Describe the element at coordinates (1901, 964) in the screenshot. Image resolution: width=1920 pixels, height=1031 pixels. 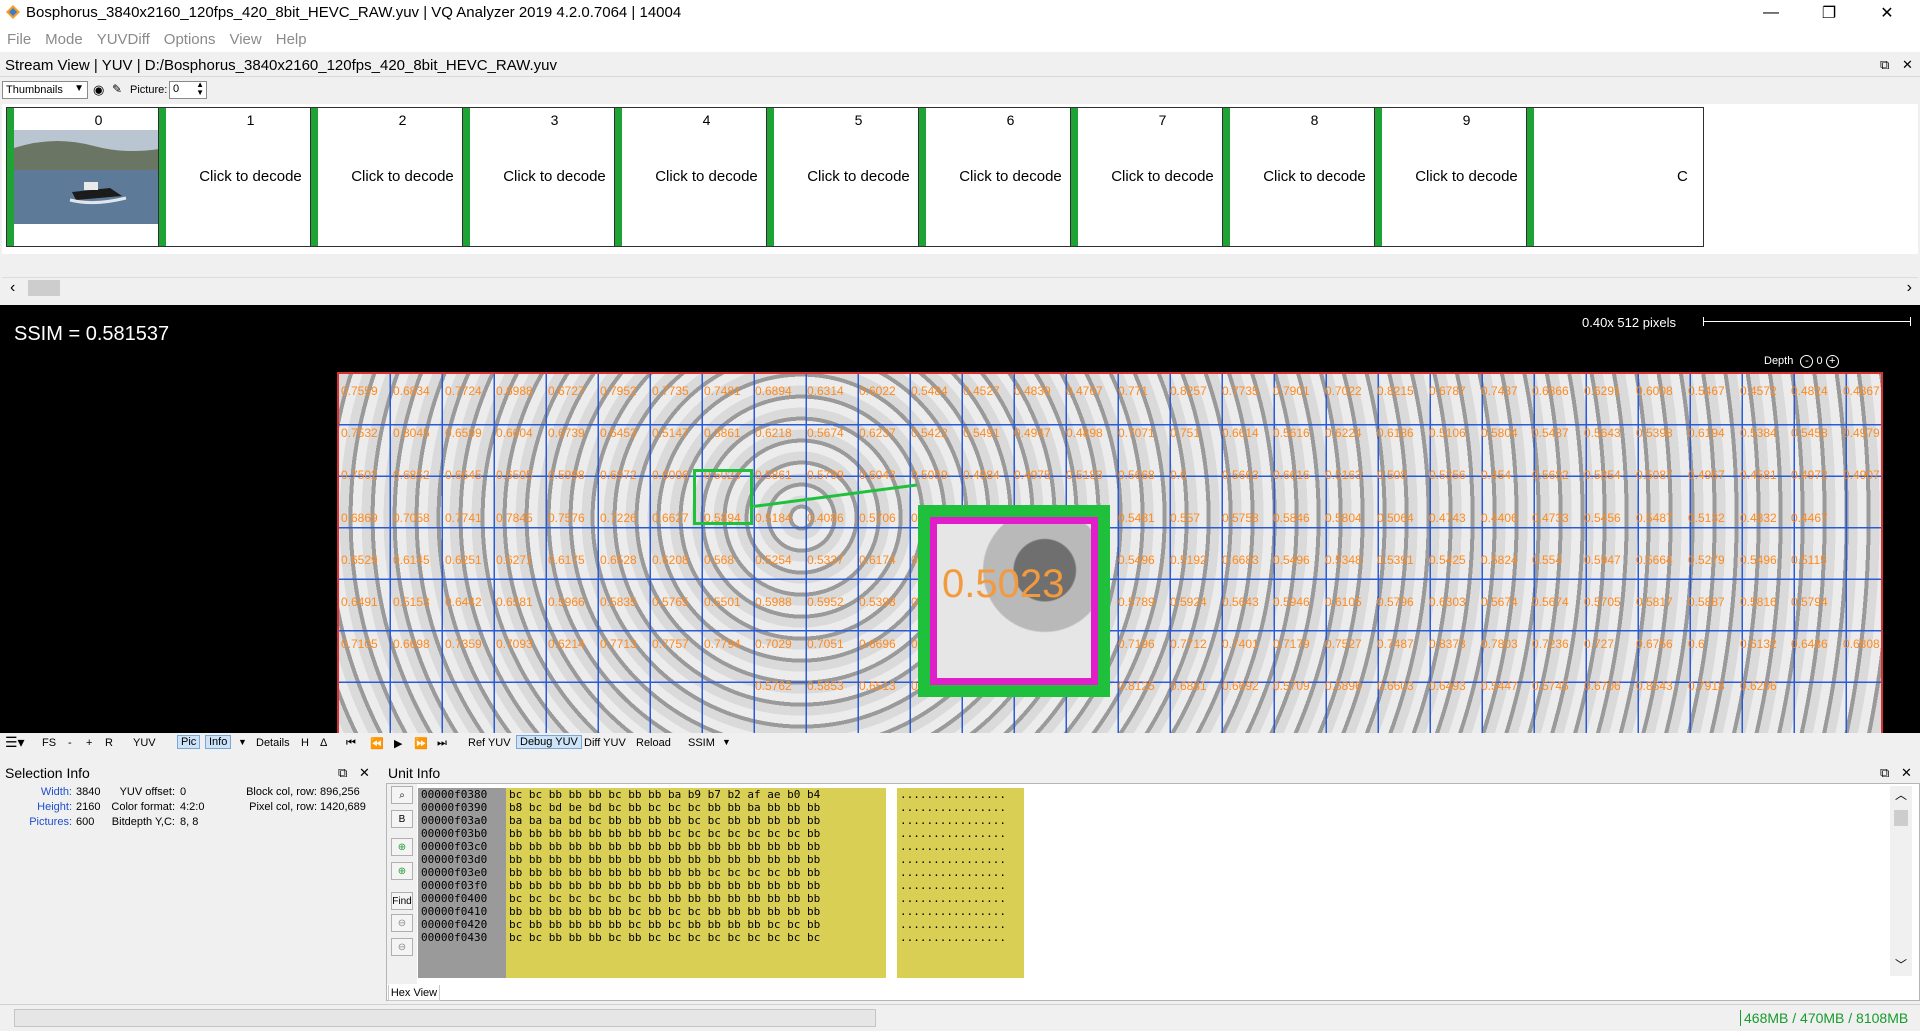
I see `chevron-down-icon: ﹀` at that location.